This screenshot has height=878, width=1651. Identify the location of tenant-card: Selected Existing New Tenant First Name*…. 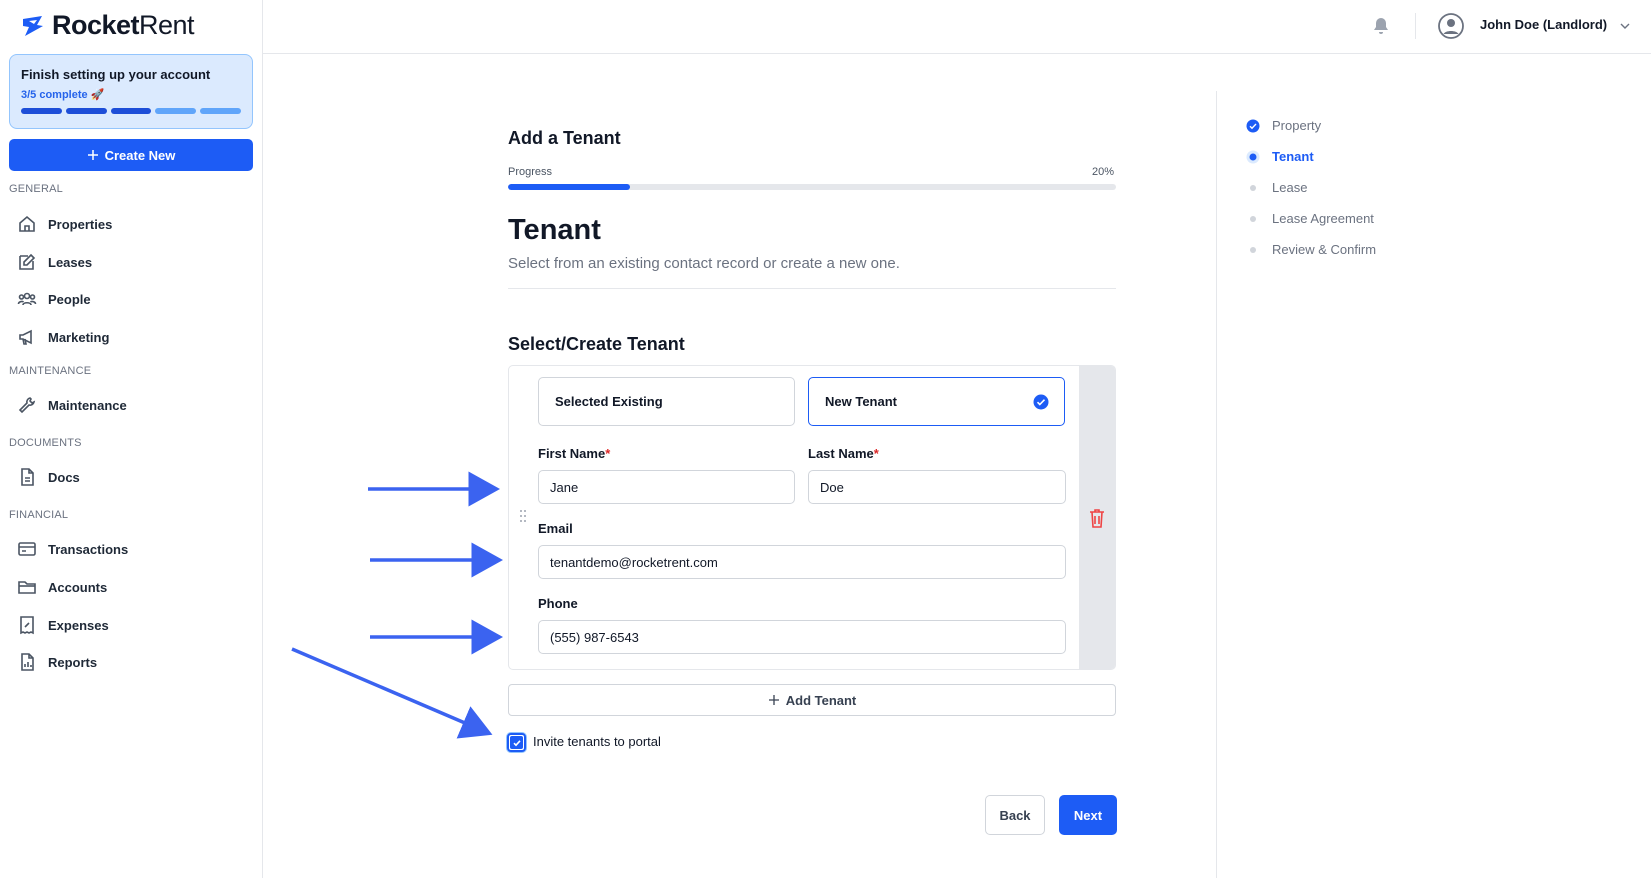
(812, 517).